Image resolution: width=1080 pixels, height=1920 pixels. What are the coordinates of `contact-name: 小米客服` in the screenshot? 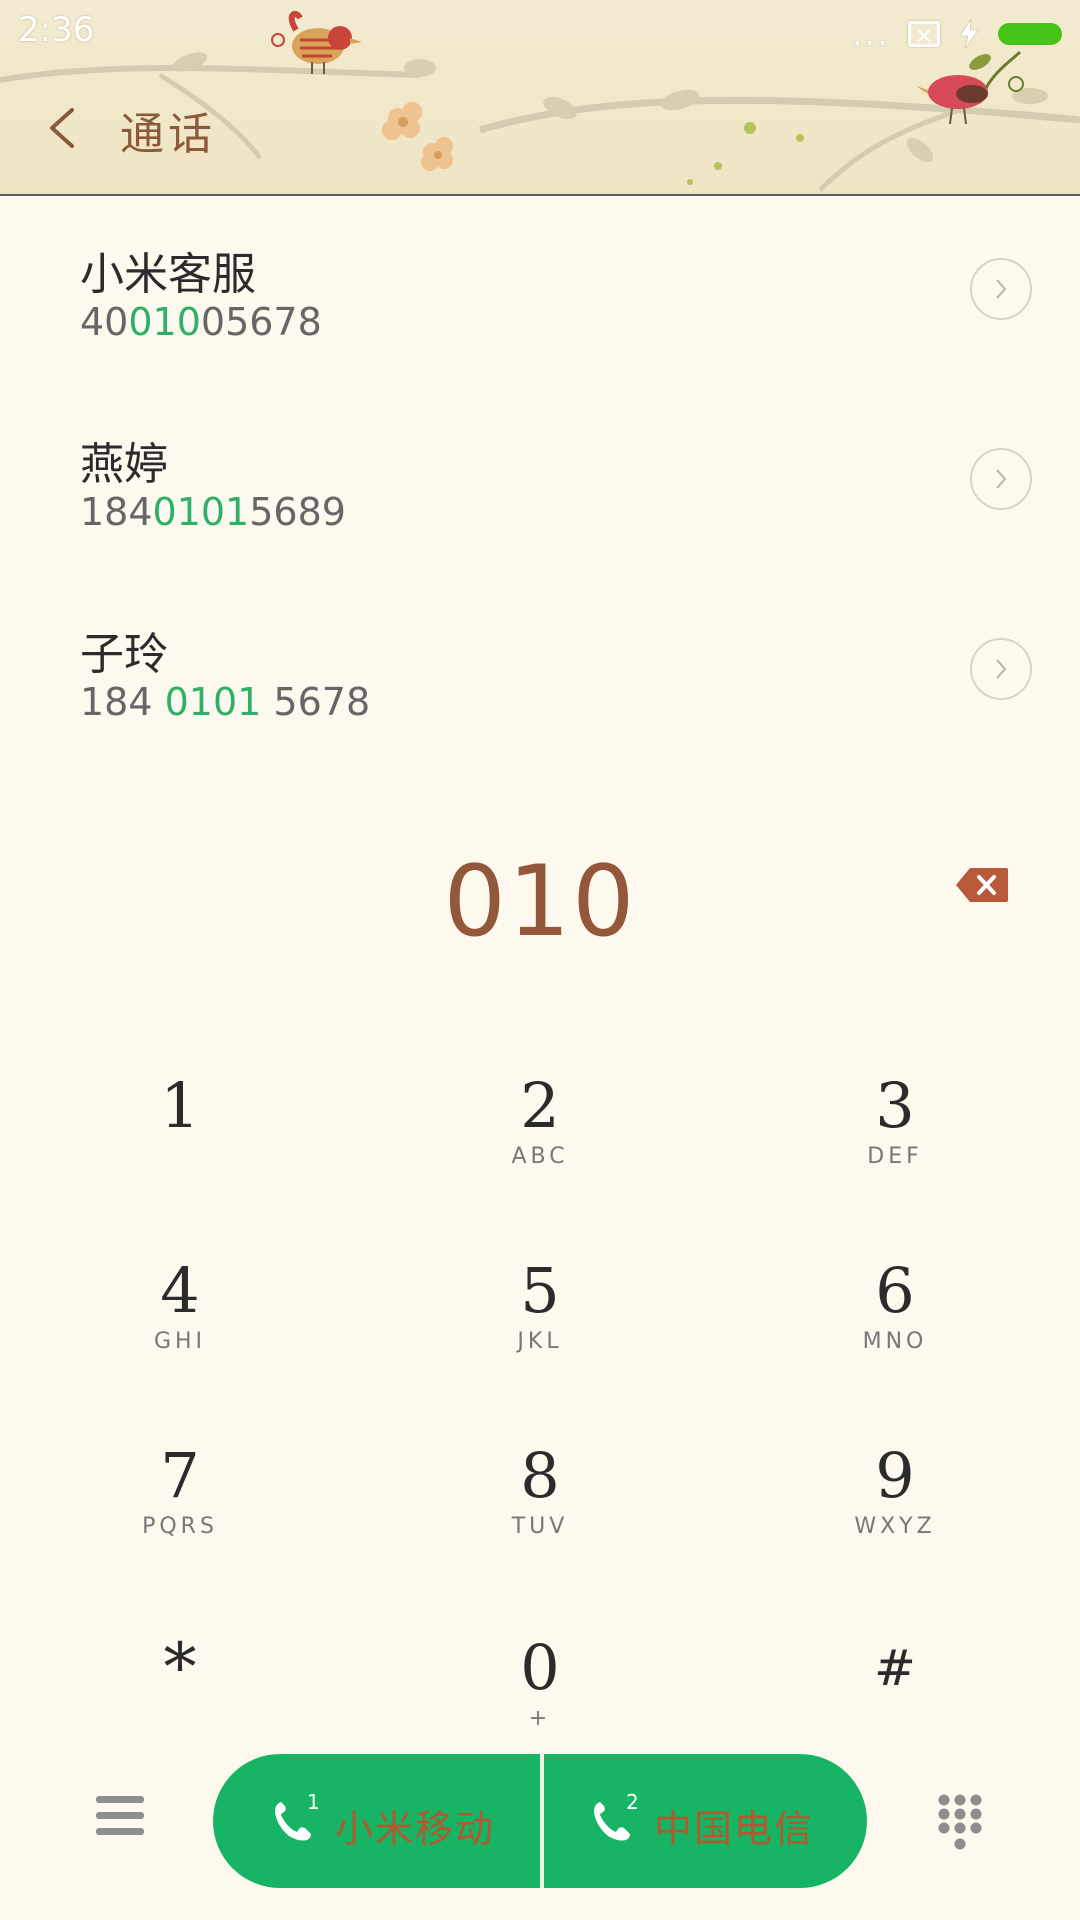 It's located at (168, 274).